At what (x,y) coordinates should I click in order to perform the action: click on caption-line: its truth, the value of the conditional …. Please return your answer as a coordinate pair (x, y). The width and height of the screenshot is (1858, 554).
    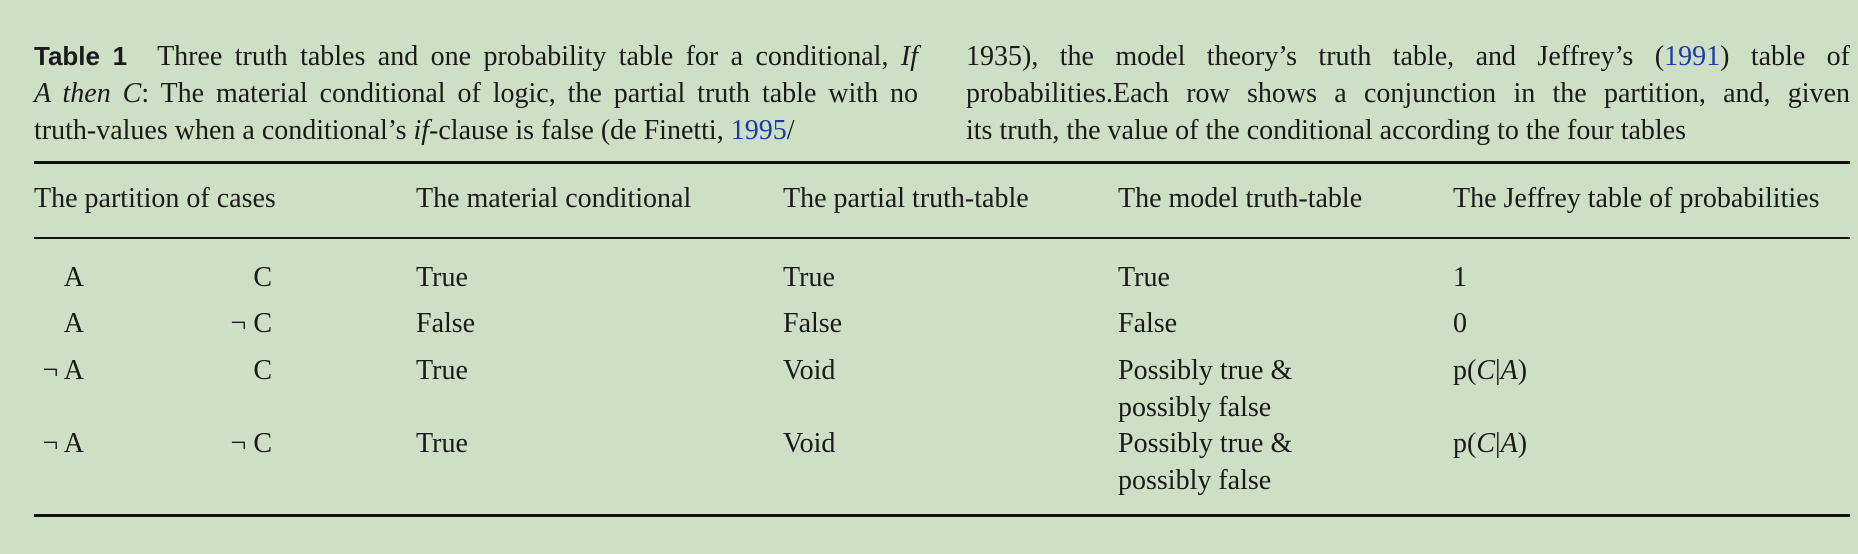
    Looking at the image, I should click on (1408, 130).